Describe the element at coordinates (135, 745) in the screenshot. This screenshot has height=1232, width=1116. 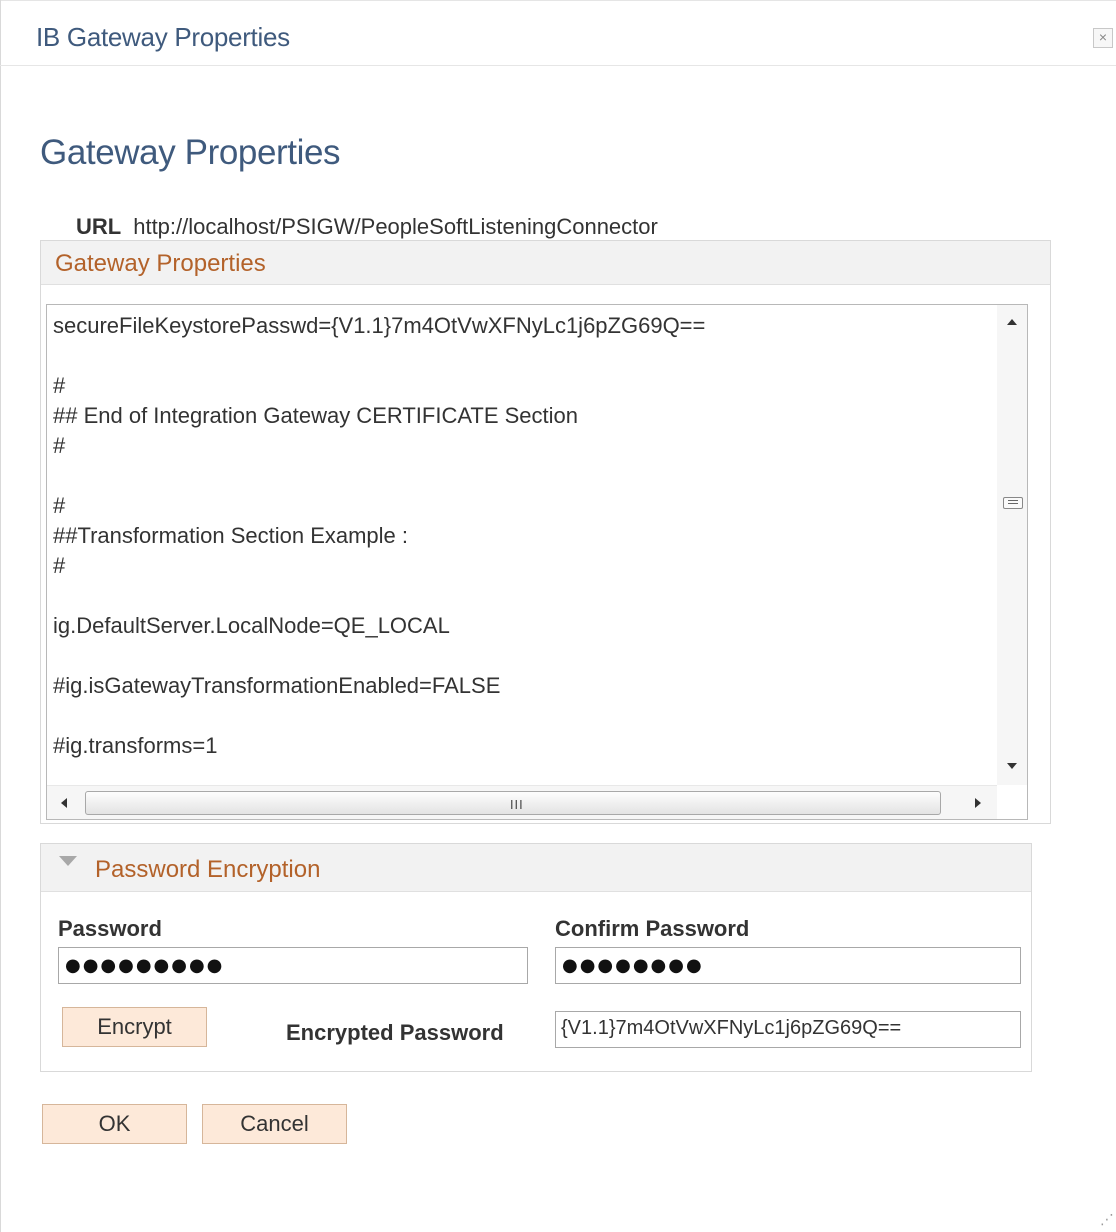
I see `property-line: #ig.transforms=1` at that location.